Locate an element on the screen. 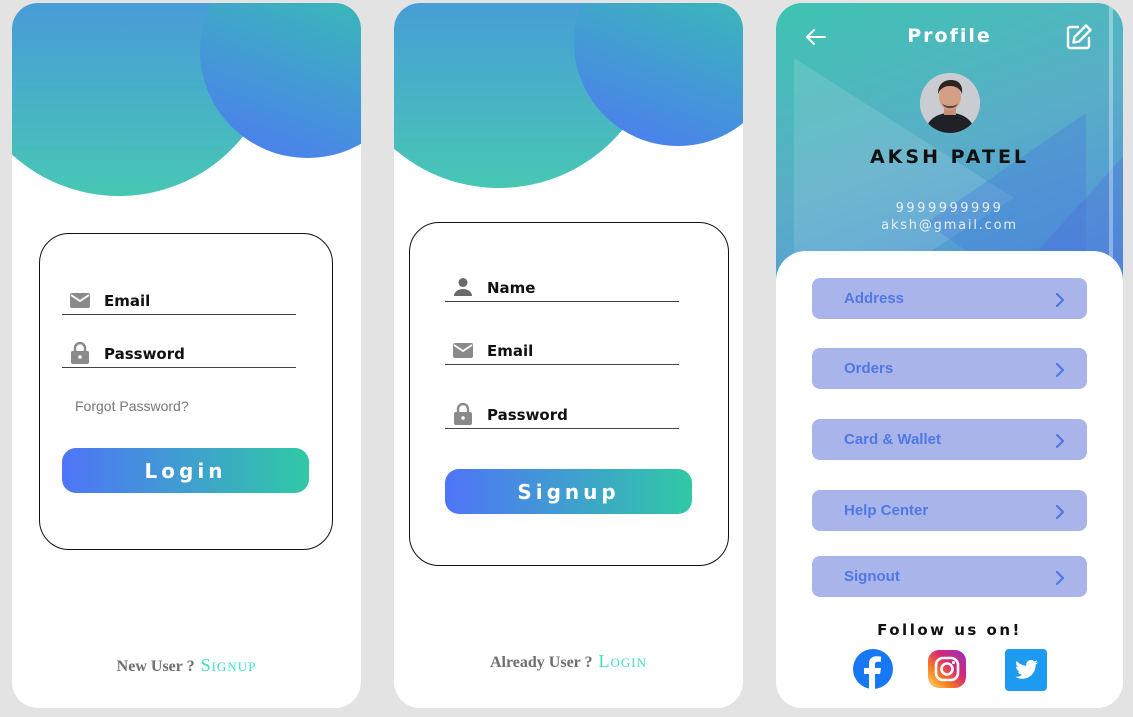  menu-item-help-center: Help Center is located at coordinates (949, 510).